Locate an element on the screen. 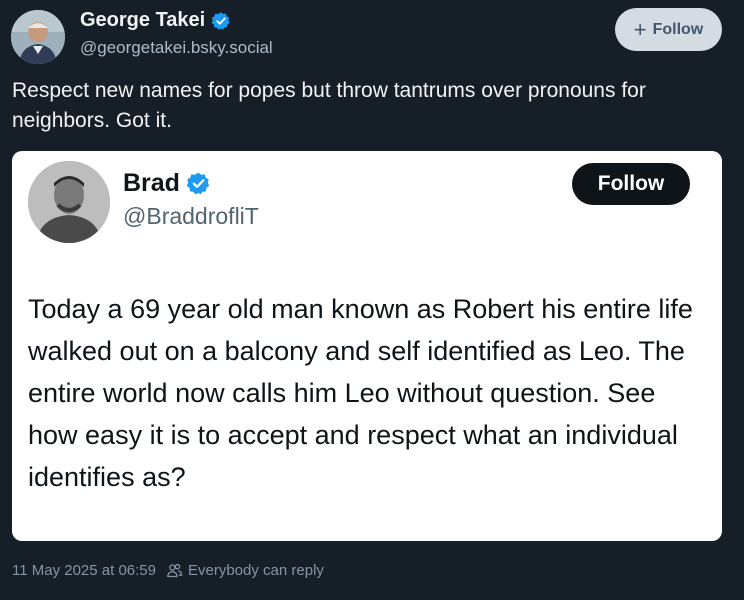 Image resolution: width=744 pixels, height=600 pixels. avatar-image is located at coordinates (38, 37).